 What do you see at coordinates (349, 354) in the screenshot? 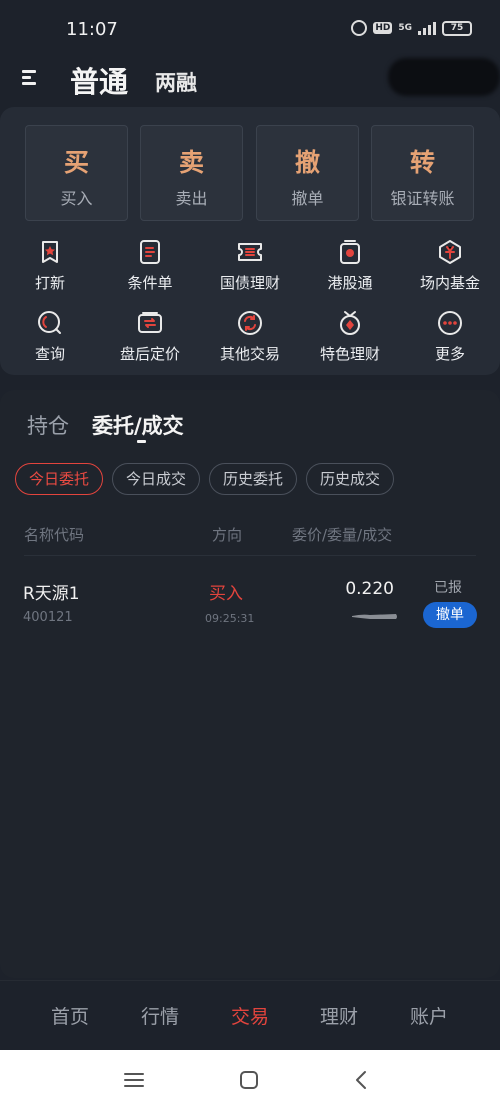
I see `grid-label-featured-wealth: 特色理财` at bounding box center [349, 354].